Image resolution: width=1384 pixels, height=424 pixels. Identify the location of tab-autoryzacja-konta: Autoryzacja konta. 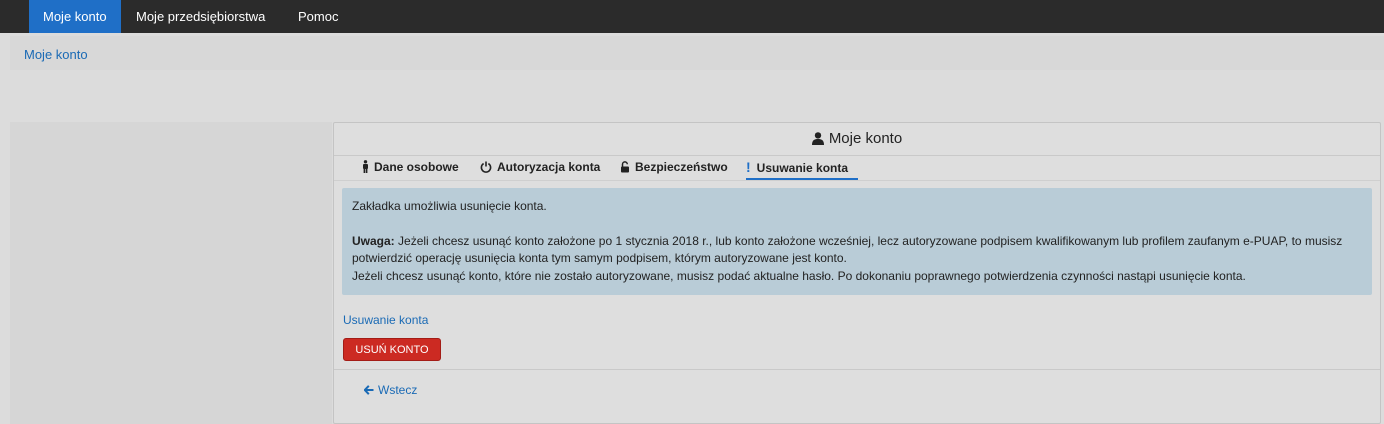
(540, 167).